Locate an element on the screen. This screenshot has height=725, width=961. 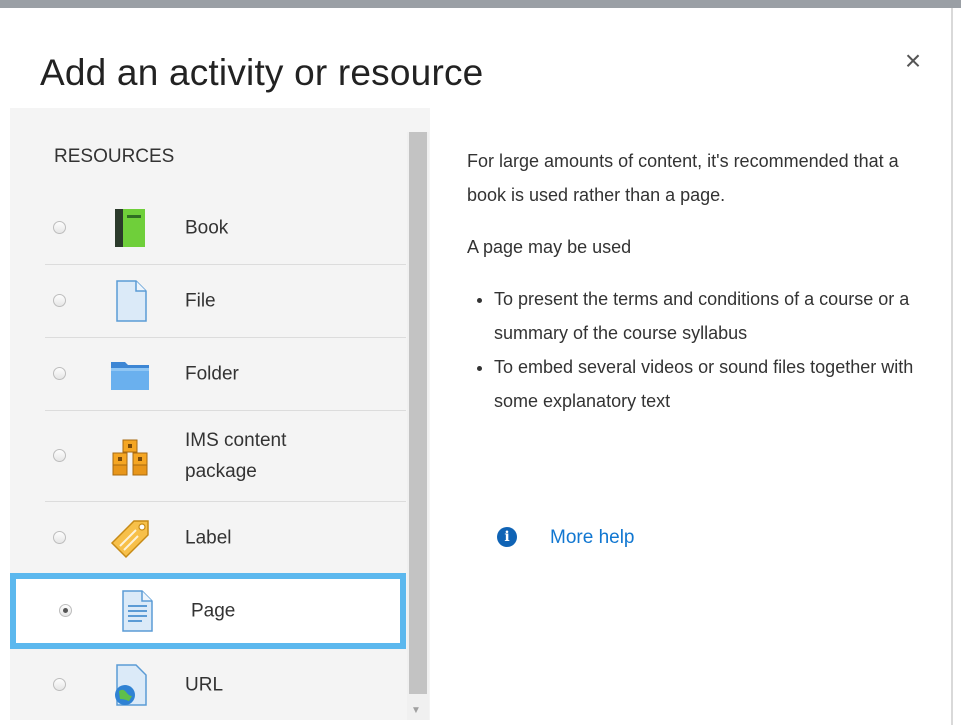
resource-option-folder: Folder is located at coordinates (225, 374).